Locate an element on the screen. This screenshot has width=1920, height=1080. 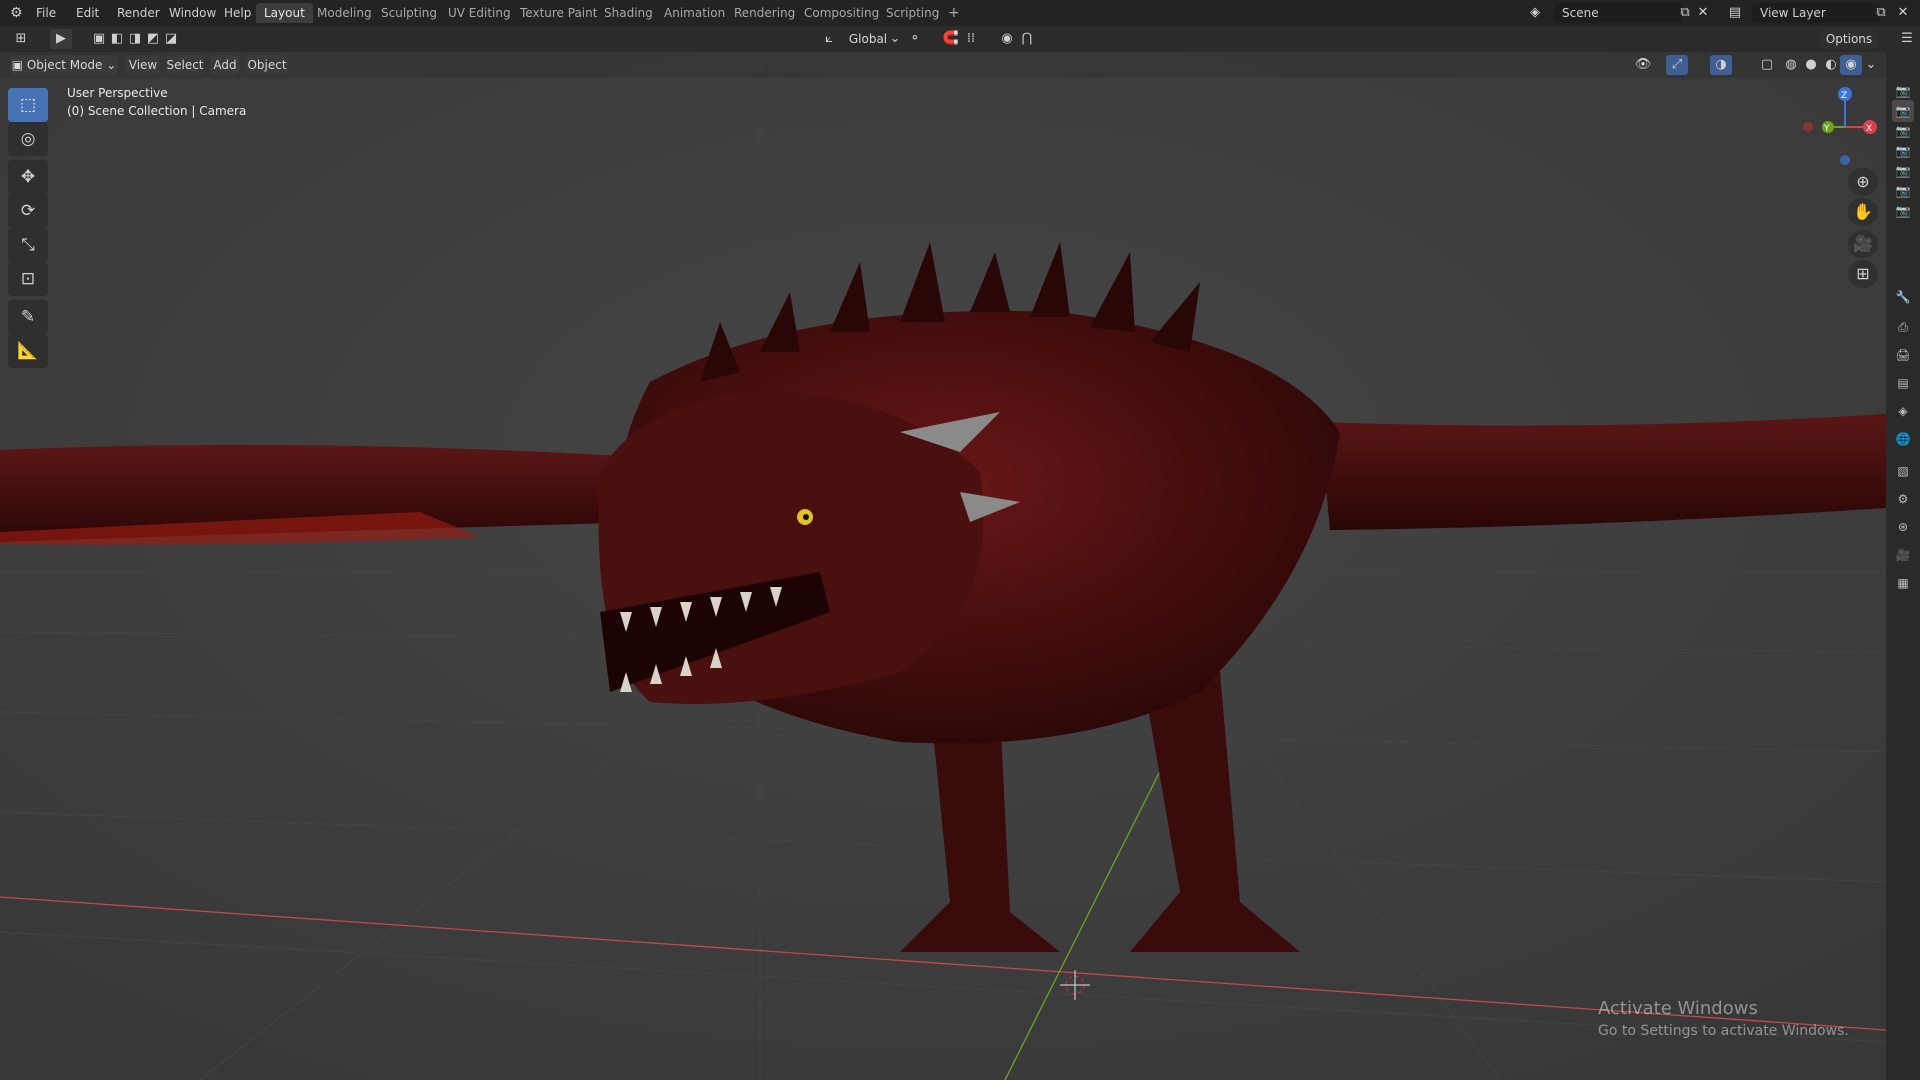
proportional-edit-icon: ◉ is located at coordinates (1007, 39).